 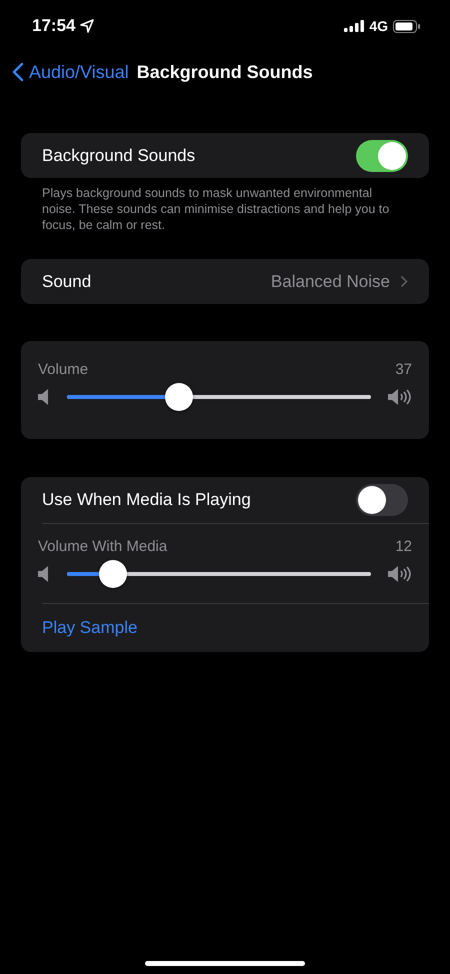 I want to click on play-sample-link: Play Sample, so click(x=90, y=628).